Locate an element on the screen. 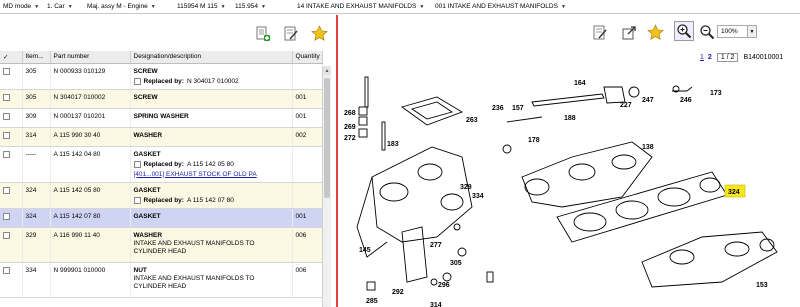 The width and height of the screenshot is (800, 307). breadcrumb-mode: MD mode ▼ is located at coordinates (22, 7).